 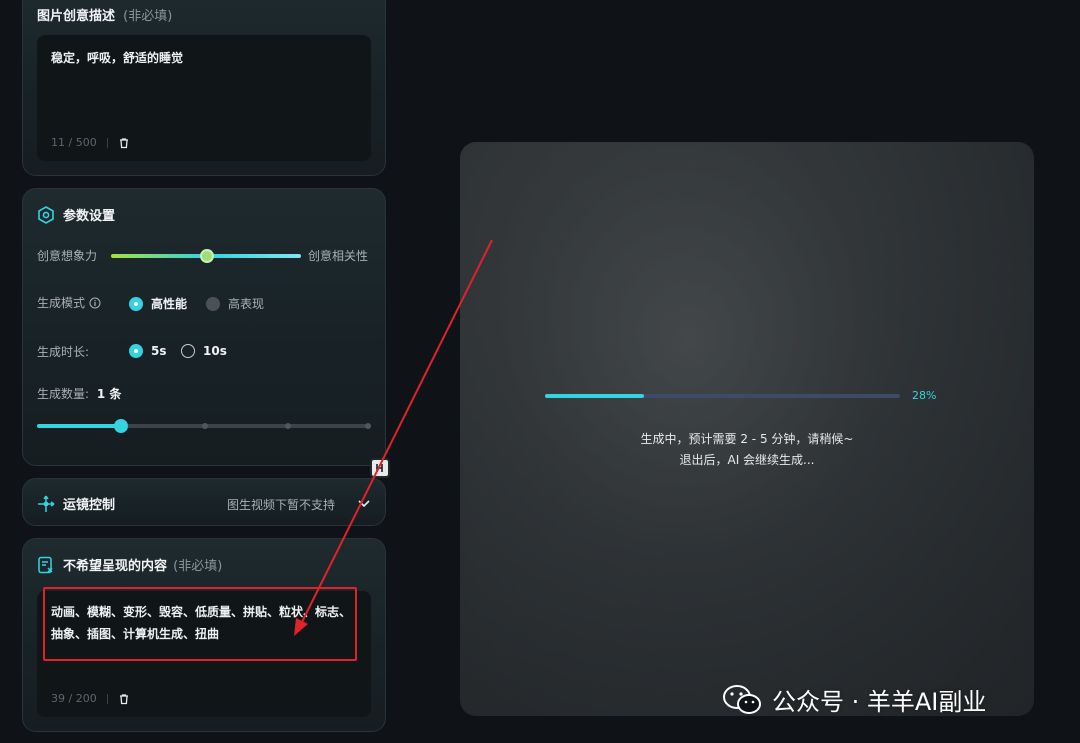 What do you see at coordinates (722, 396) in the screenshot?
I see `progress-bar` at bounding box center [722, 396].